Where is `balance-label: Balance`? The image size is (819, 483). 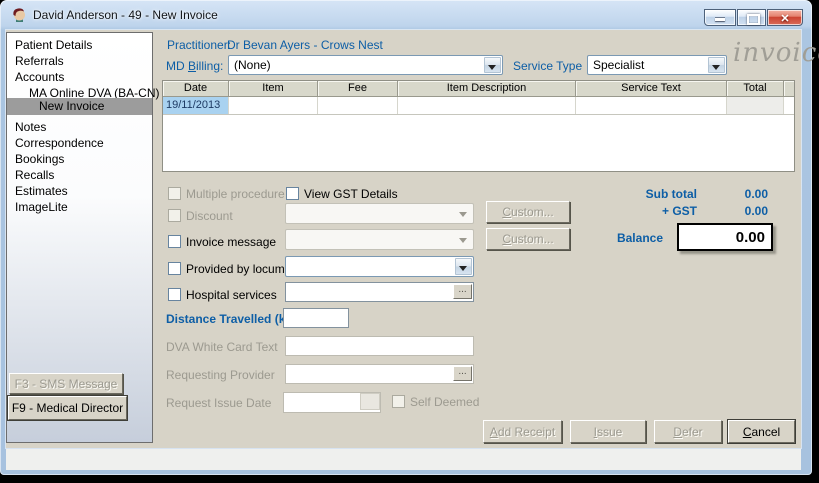
balance-label: Balance is located at coordinates (639, 238).